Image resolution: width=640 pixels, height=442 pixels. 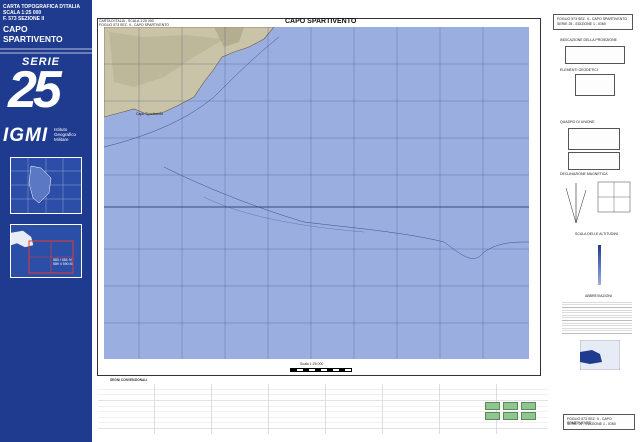 What do you see at coordinates (591, 424) in the screenshot?
I see `footer-line: SERIE 25 - EDIZIONE 1 - IGMI` at bounding box center [591, 424].